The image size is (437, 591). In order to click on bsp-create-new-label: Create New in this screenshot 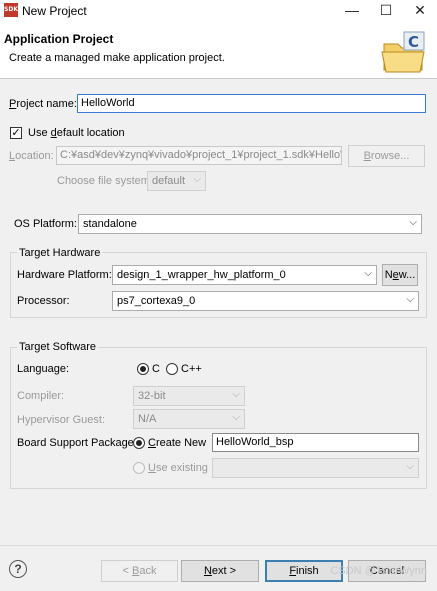, I will do `click(177, 443)`.